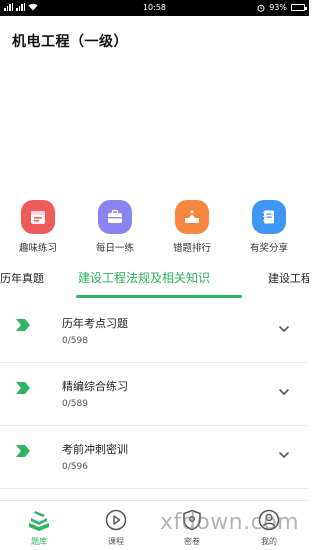  What do you see at coordinates (37, 248) in the screenshot?
I see `feature-label: 趣味练习` at bounding box center [37, 248].